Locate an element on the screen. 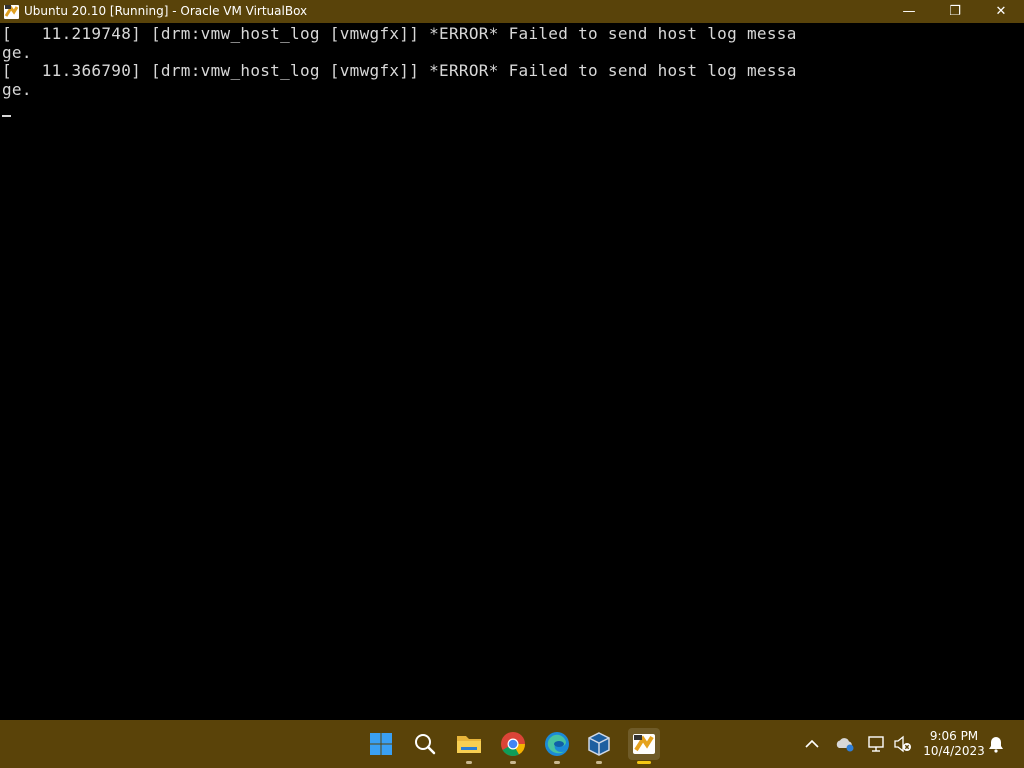 This screenshot has height=768, width=1024. folder-icon is located at coordinates (469, 744).